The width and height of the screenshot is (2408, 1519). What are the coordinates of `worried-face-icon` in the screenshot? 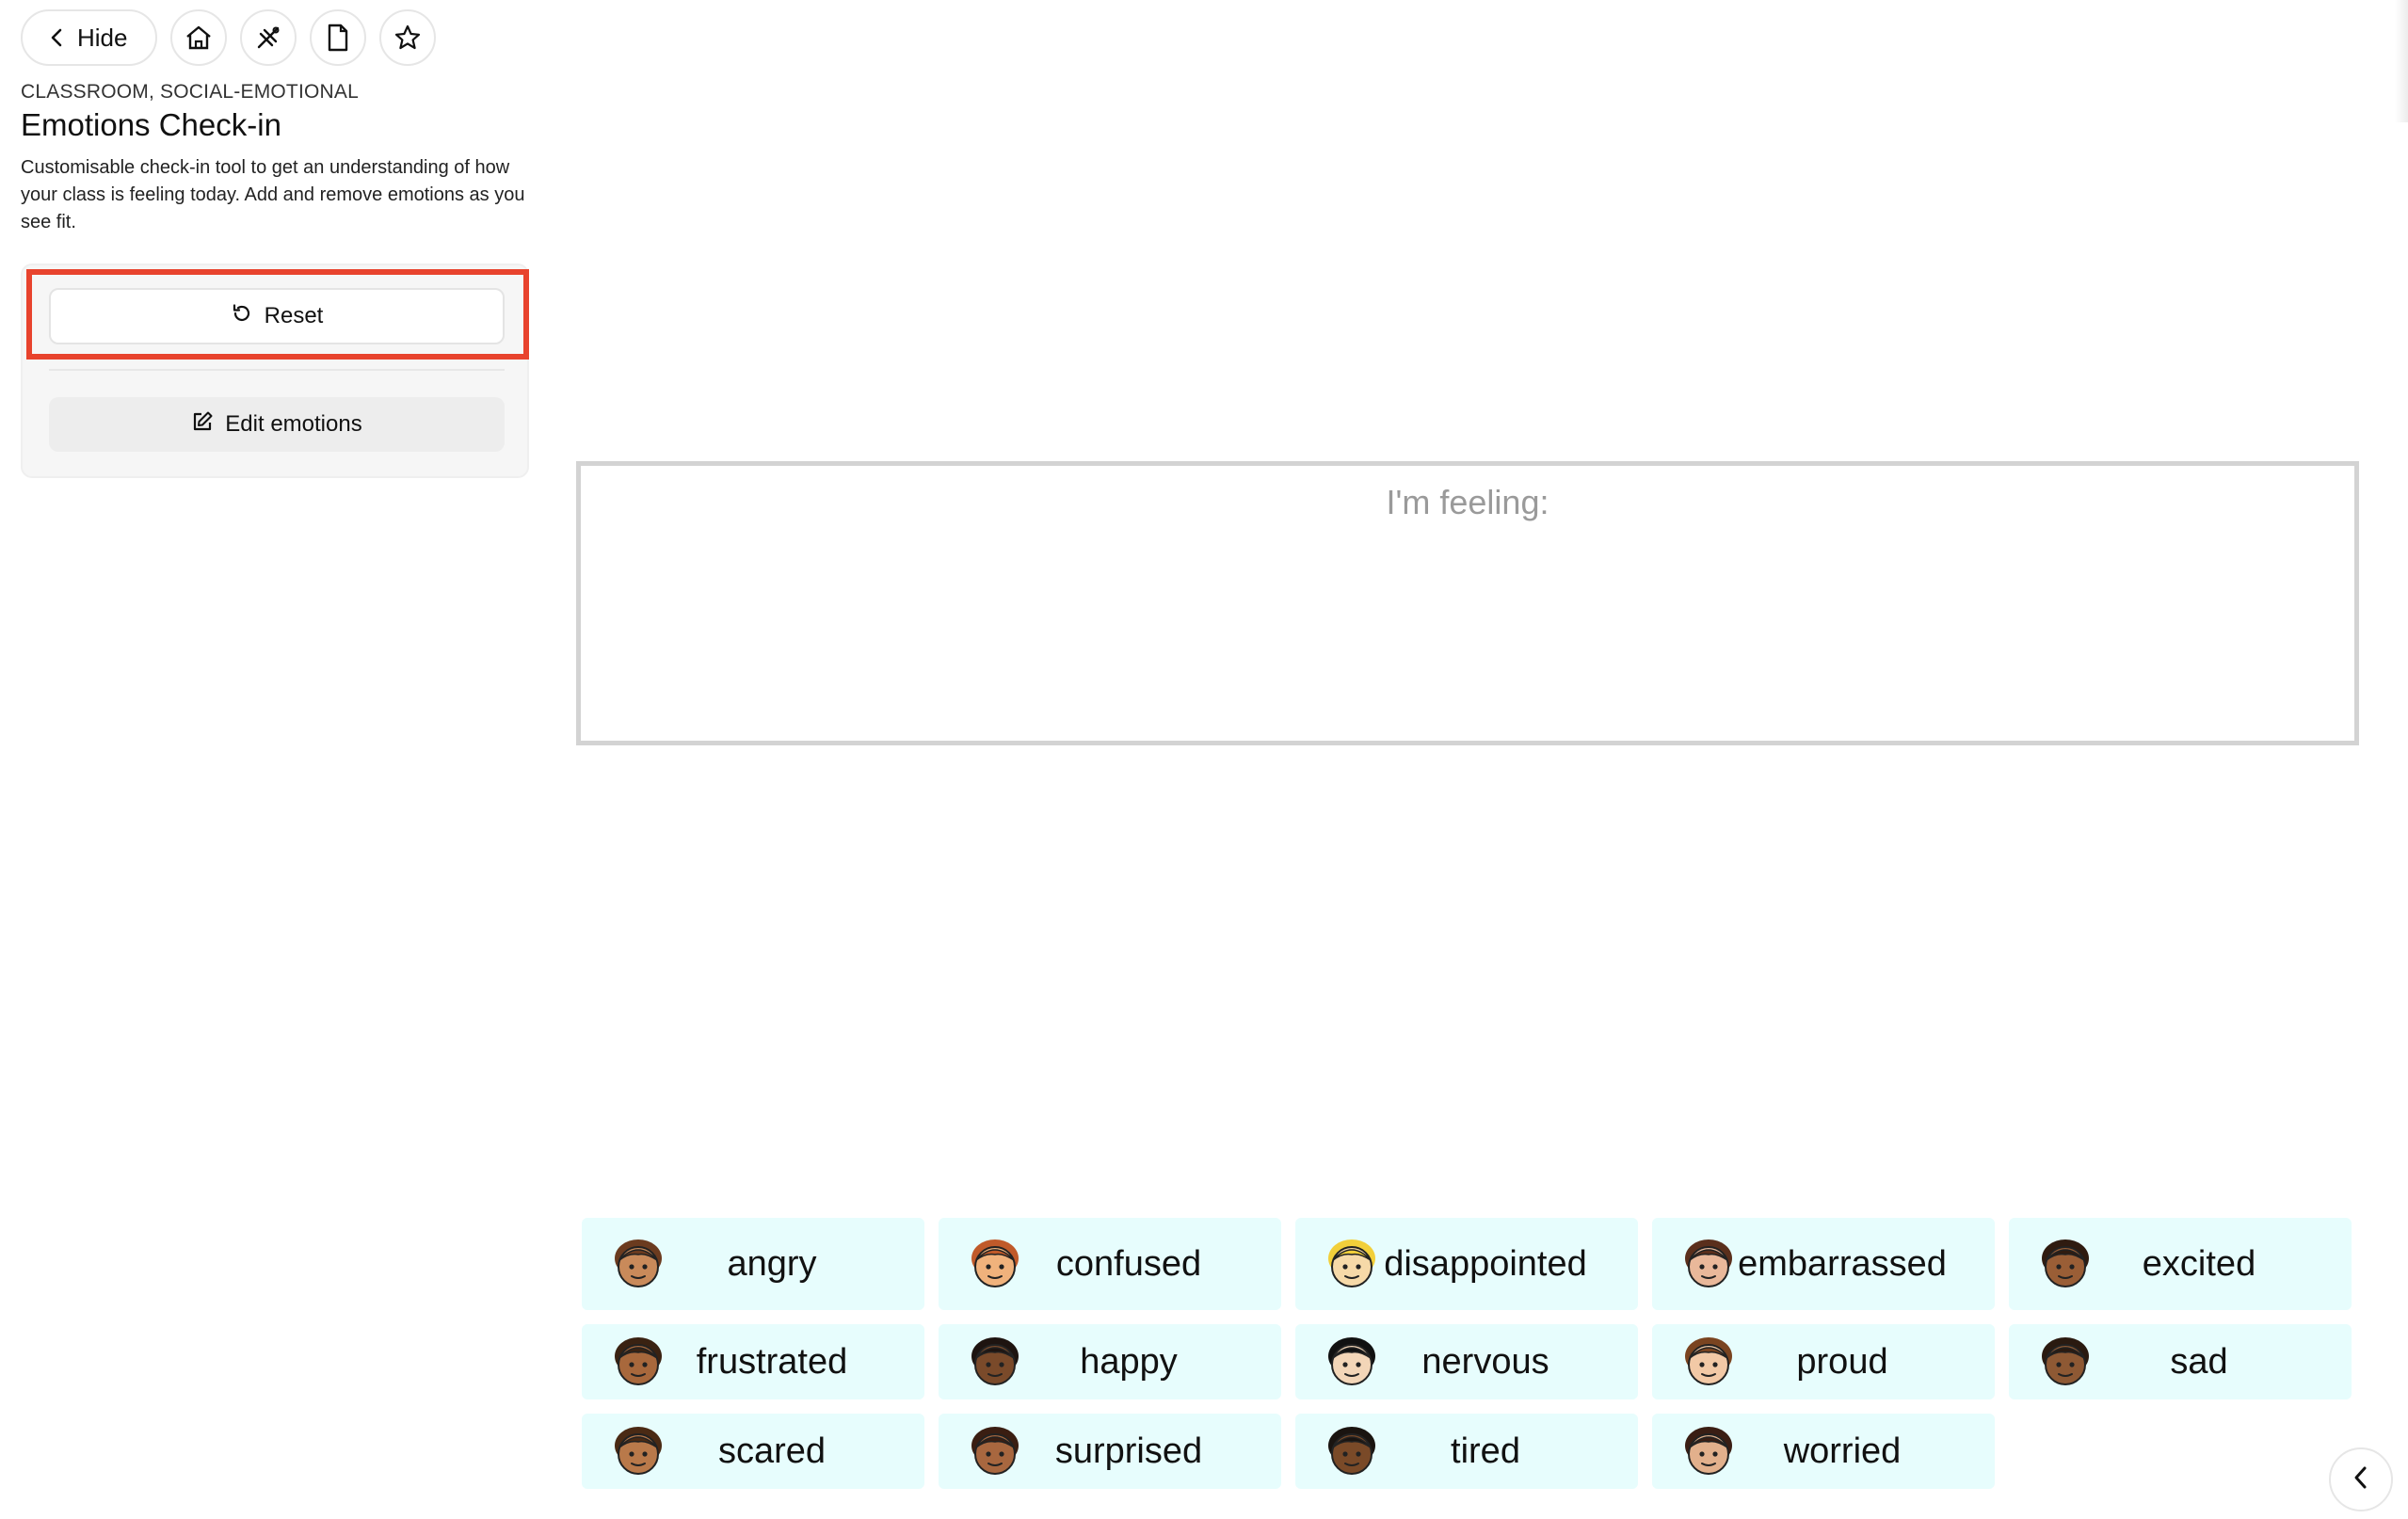 It's located at (1709, 1451).